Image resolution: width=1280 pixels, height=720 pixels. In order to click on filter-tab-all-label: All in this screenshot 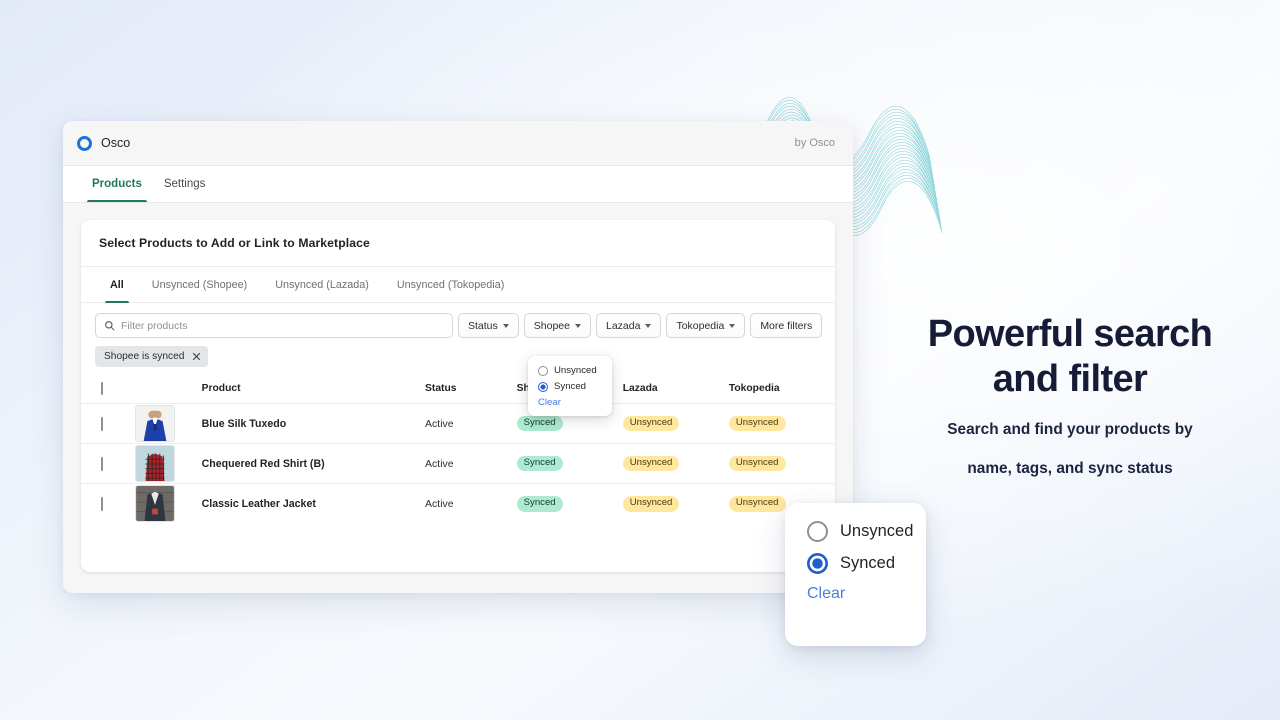, I will do `click(117, 284)`.